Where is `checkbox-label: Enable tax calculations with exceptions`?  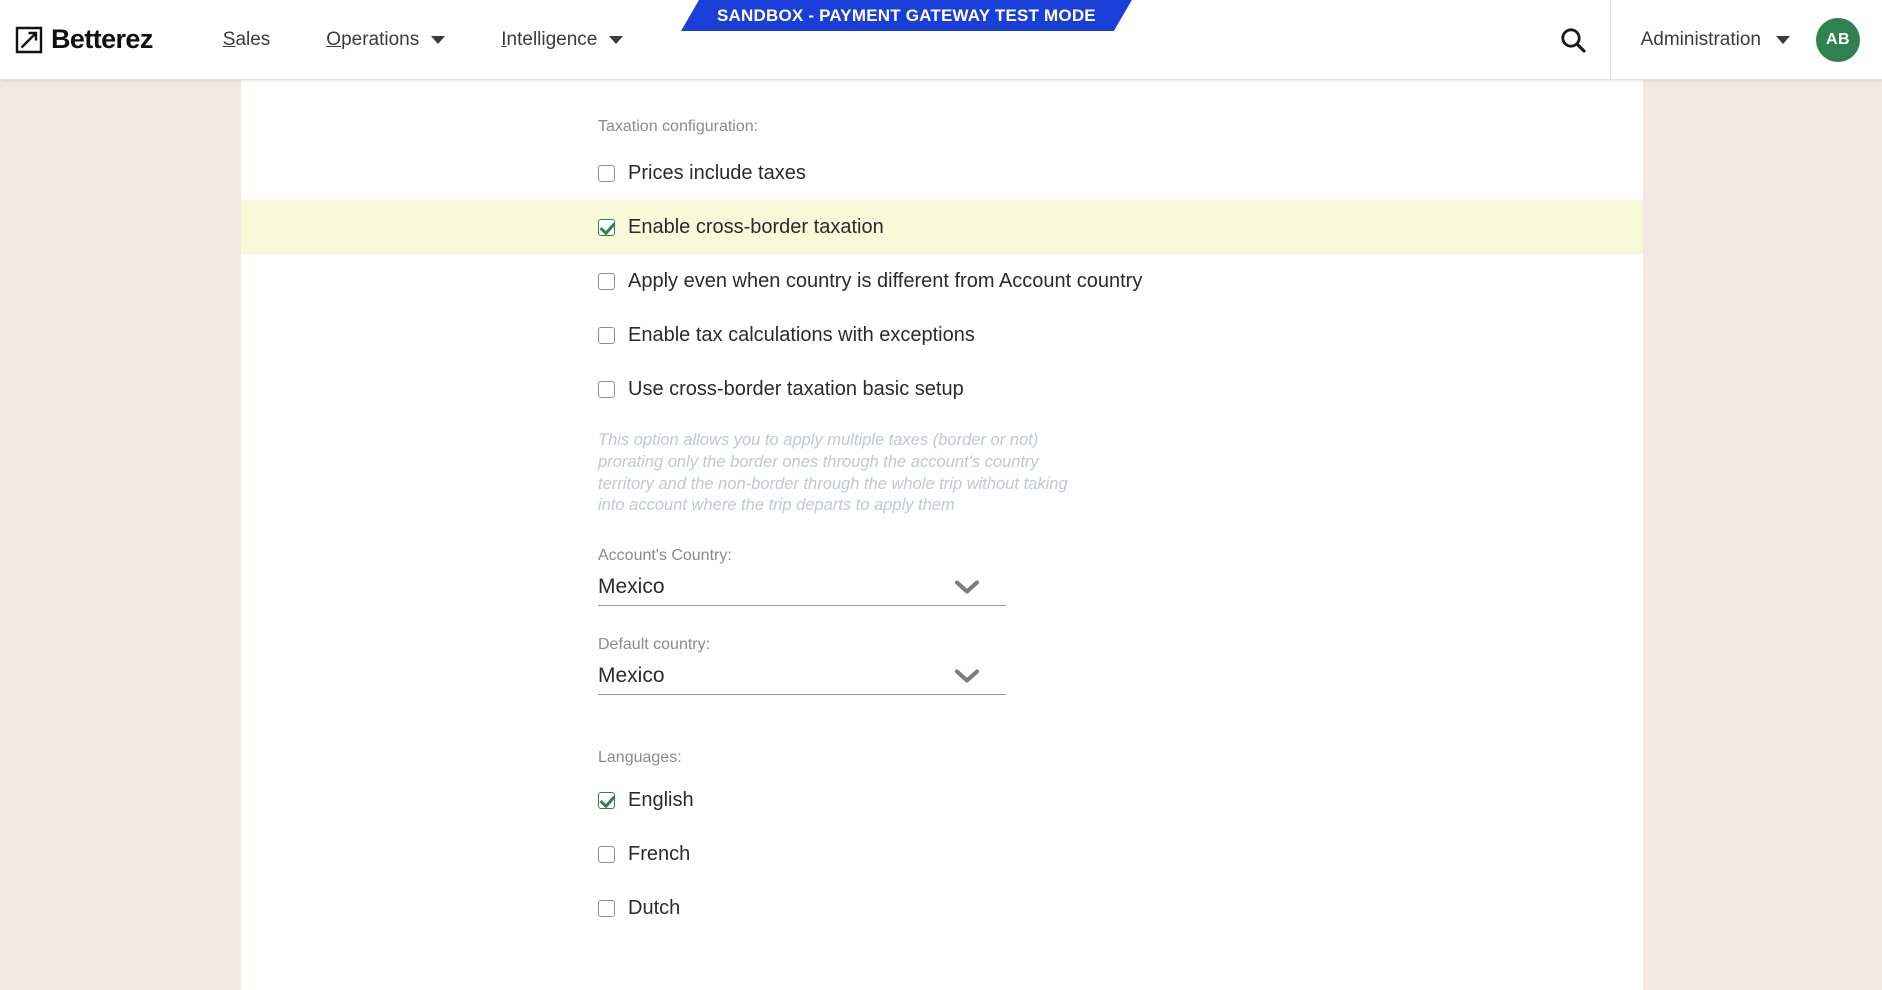 checkbox-label: Enable tax calculations with exceptions is located at coordinates (801, 334).